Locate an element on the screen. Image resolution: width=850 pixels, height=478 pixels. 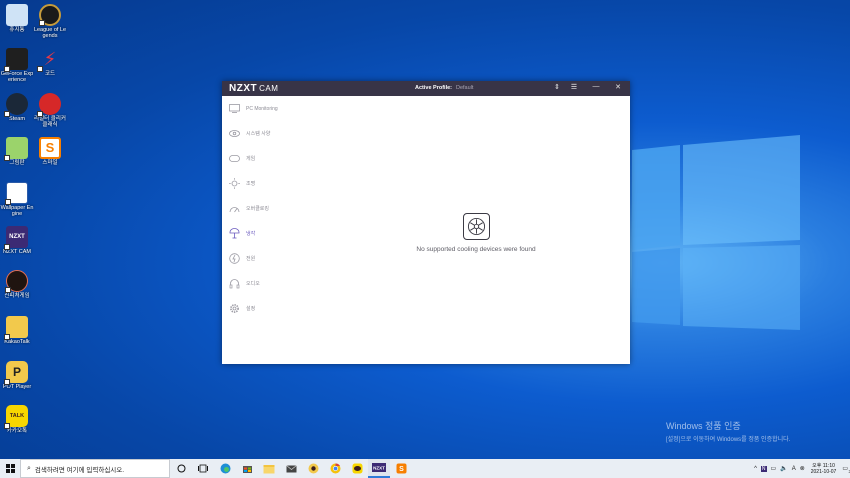
desktop-icon-clicker: 리얼터 클리커 클래식 is located at coordinates (50, 110).